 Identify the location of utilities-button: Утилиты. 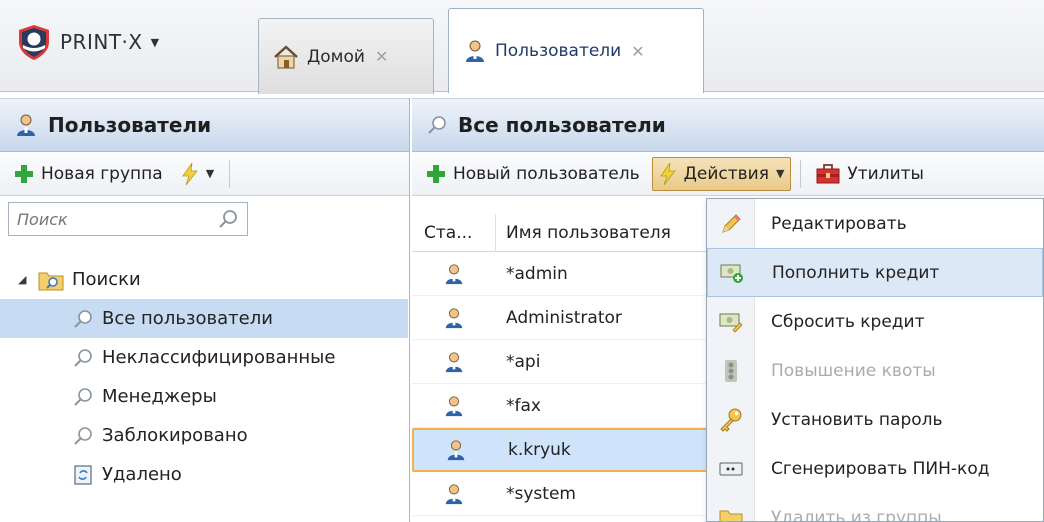
(870, 174).